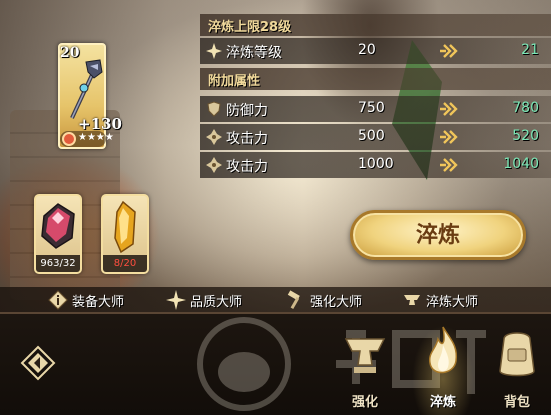  What do you see at coordinates (521, 164) in the screenshot?
I see `stat-new-value: 1040` at bounding box center [521, 164].